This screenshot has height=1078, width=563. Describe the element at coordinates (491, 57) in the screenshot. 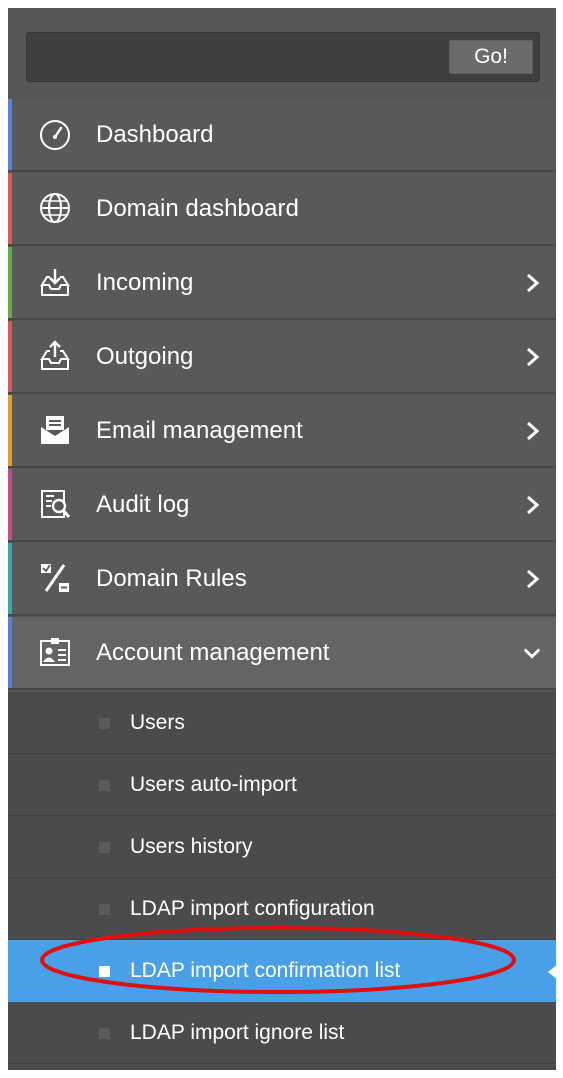

I see `go-button: Go!` at that location.